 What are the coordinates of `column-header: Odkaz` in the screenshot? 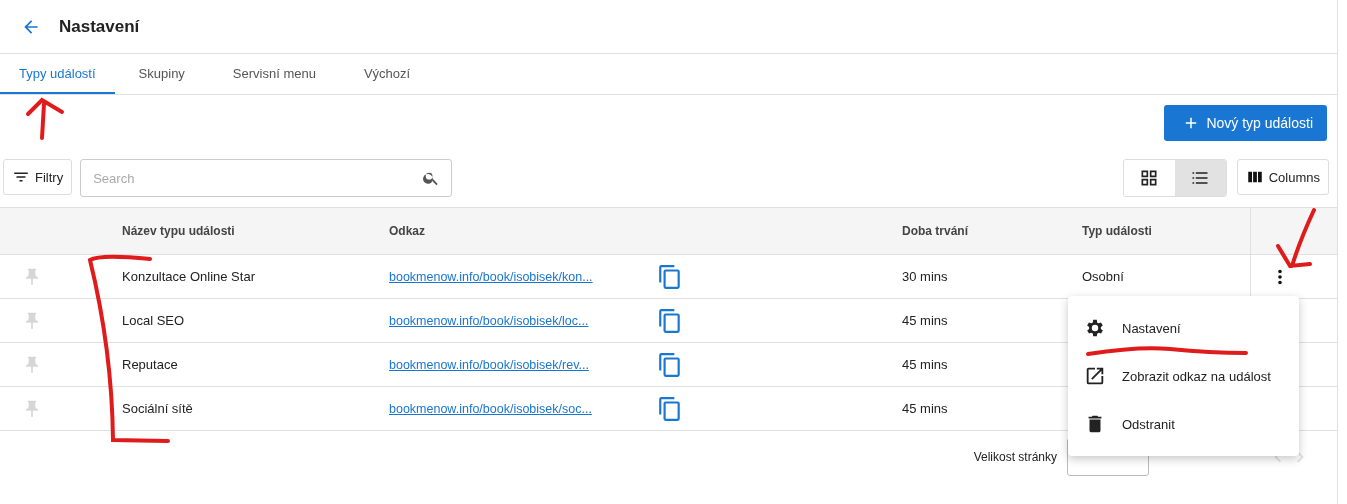 It's located at (407, 231).